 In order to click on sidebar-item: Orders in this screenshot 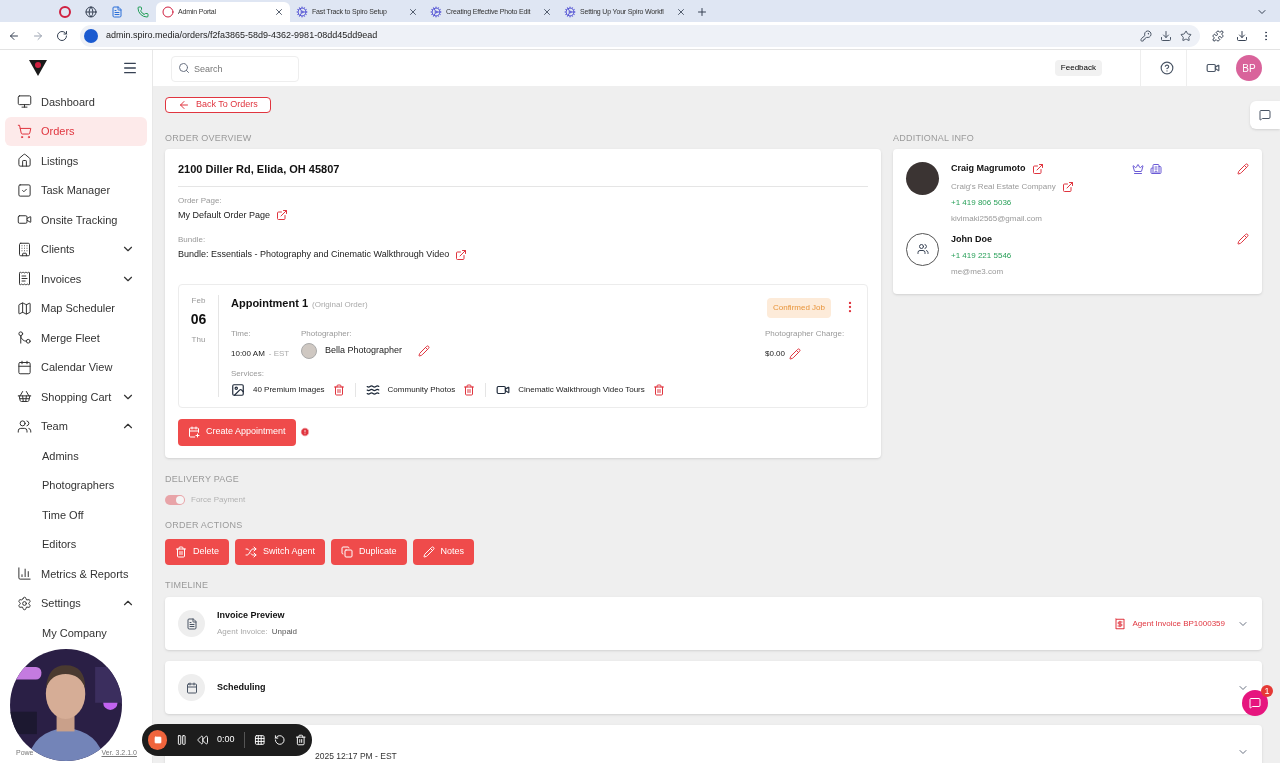, I will do `click(76, 131)`.